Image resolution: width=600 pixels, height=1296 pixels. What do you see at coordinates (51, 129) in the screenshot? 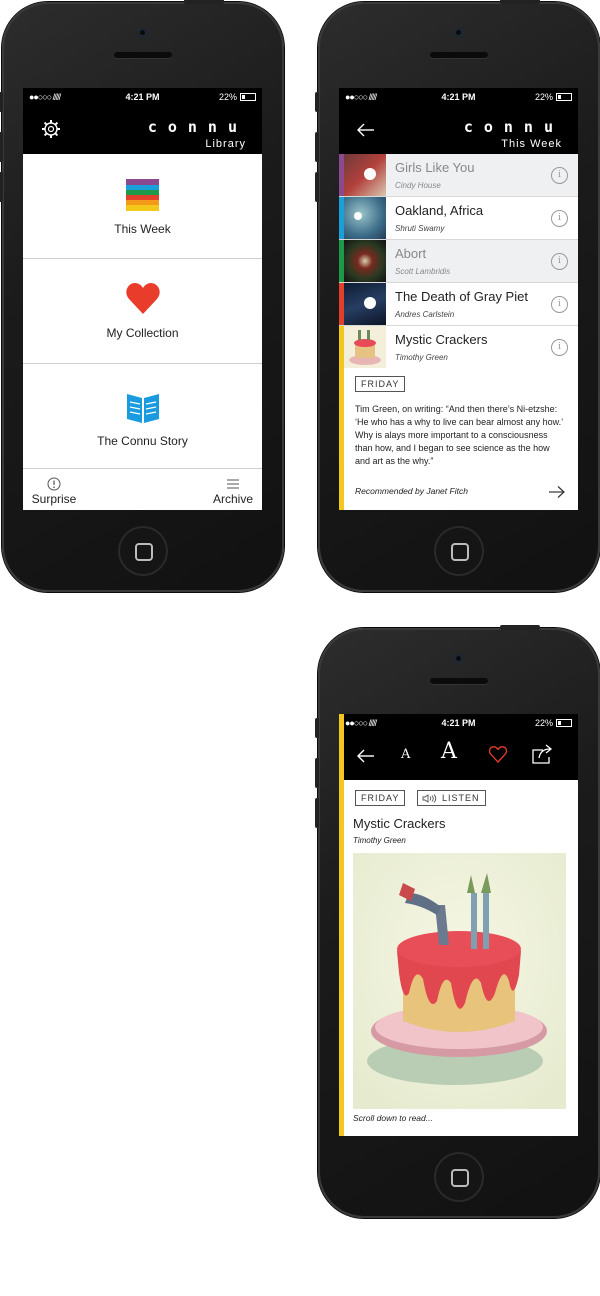
I see `gear-icon` at bounding box center [51, 129].